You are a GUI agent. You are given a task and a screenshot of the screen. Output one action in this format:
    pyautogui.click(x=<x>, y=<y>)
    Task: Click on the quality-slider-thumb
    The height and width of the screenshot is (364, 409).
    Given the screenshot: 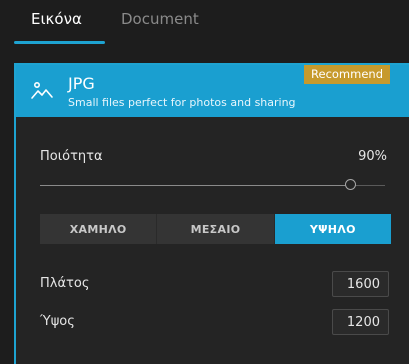 What is the action you would take?
    pyautogui.click(x=350, y=184)
    